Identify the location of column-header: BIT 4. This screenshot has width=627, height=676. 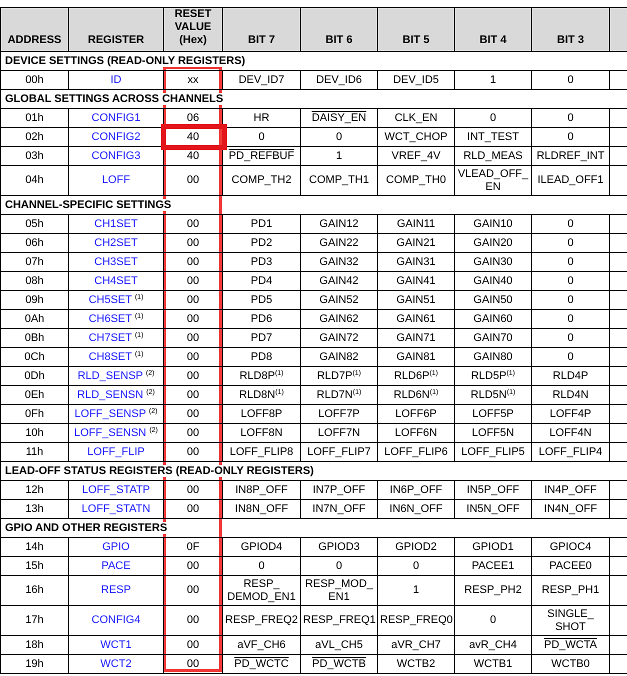
(493, 30).